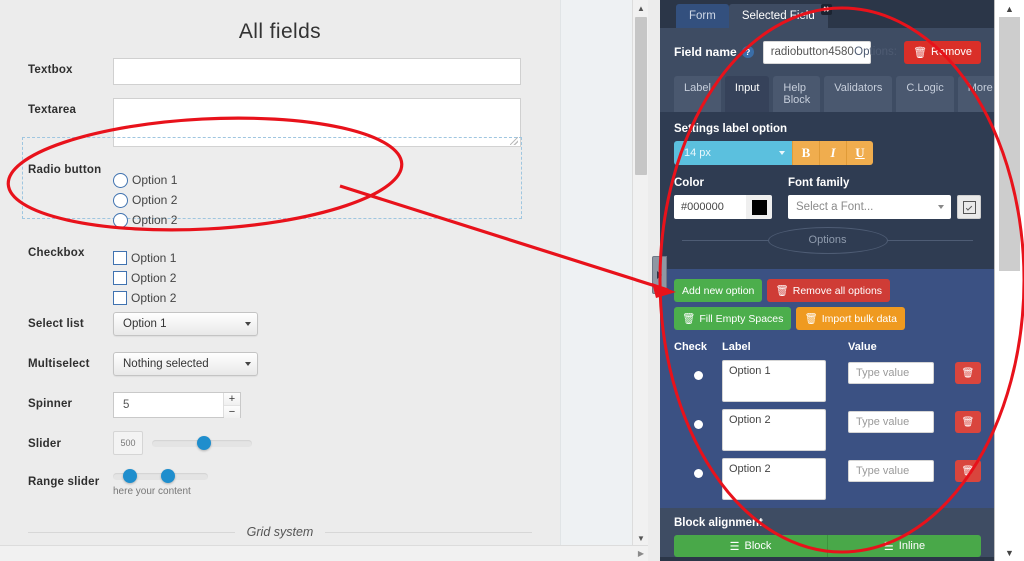 The height and width of the screenshot is (561, 1024). What do you see at coordinates (232, 399) in the screenshot?
I see `spinner-increment-button: +` at bounding box center [232, 399].